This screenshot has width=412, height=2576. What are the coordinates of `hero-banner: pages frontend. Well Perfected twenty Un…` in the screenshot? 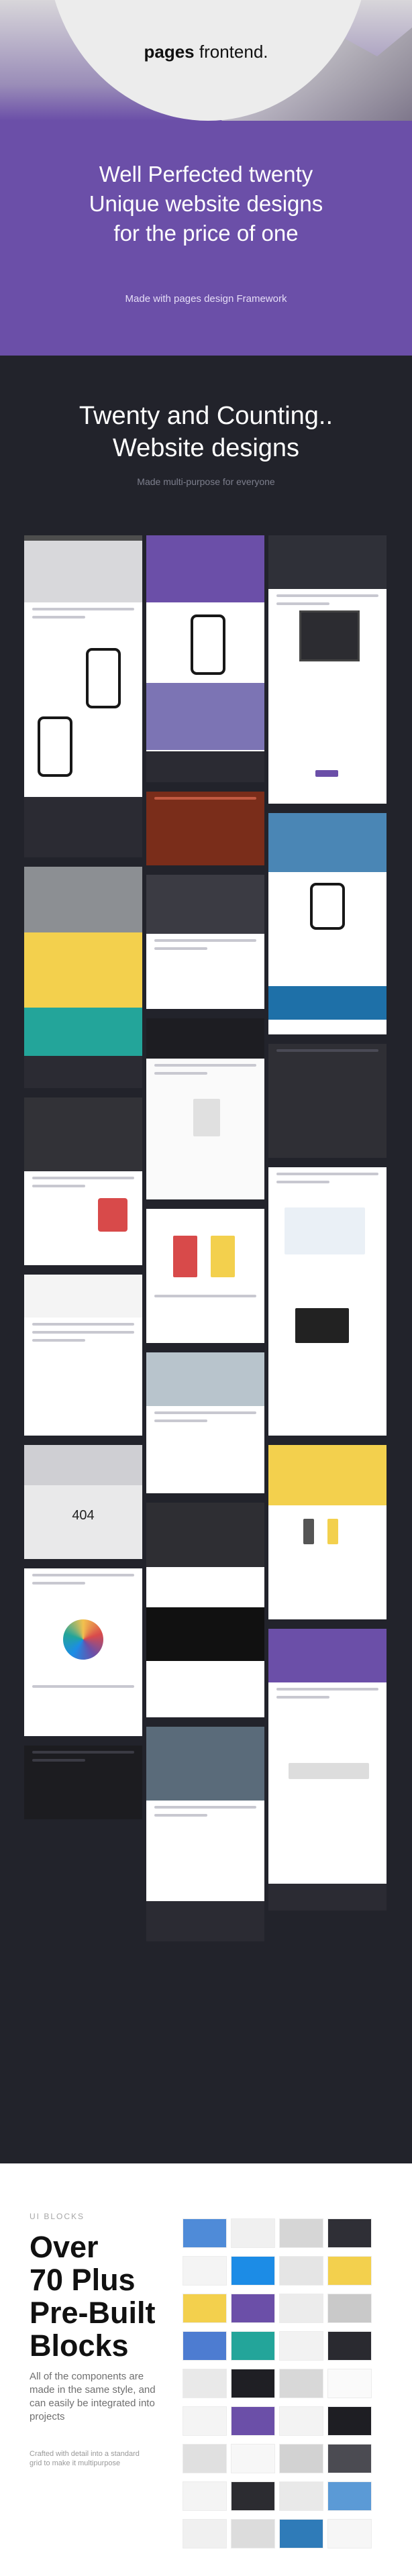 It's located at (206, 178).